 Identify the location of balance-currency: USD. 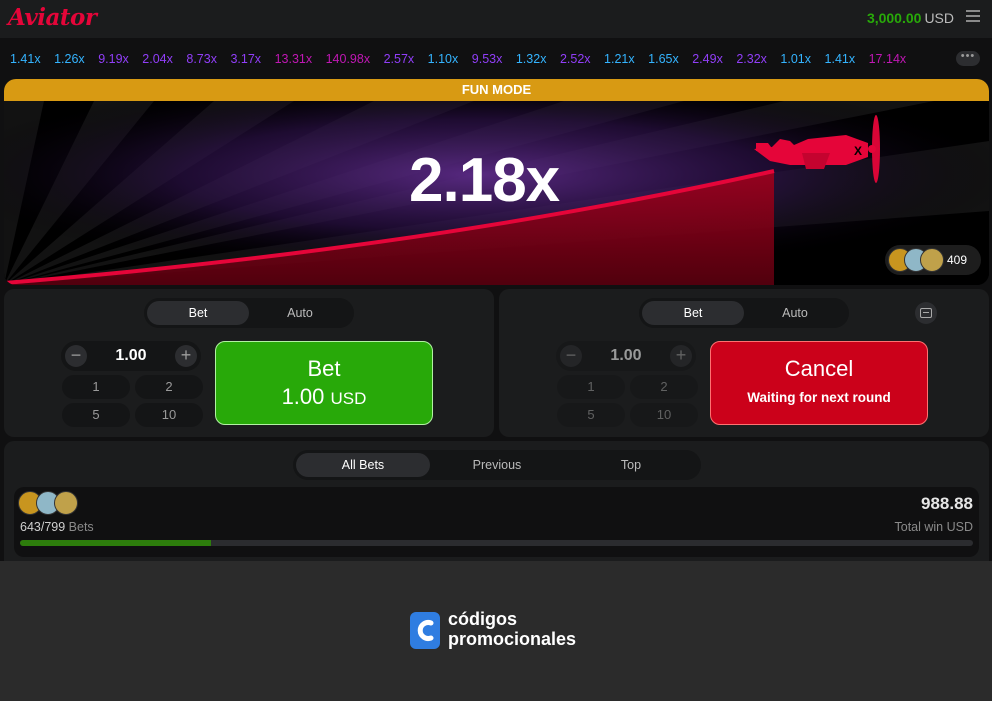
(939, 18).